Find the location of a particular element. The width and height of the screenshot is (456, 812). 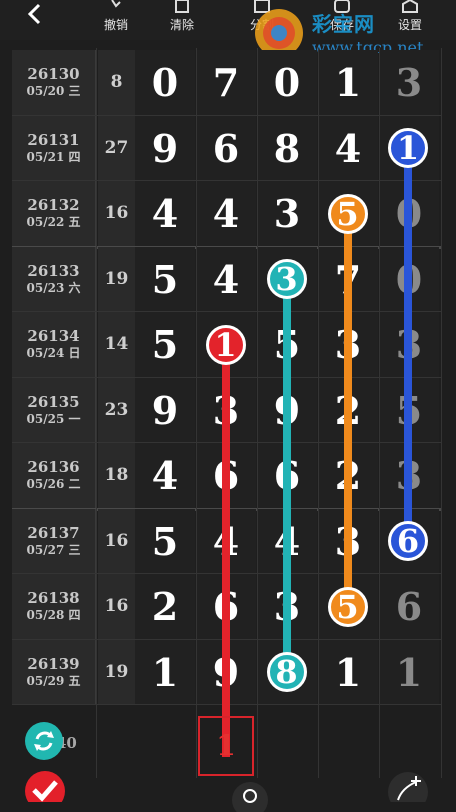

period-cell: 26130 05/20 三 is located at coordinates (54, 82).